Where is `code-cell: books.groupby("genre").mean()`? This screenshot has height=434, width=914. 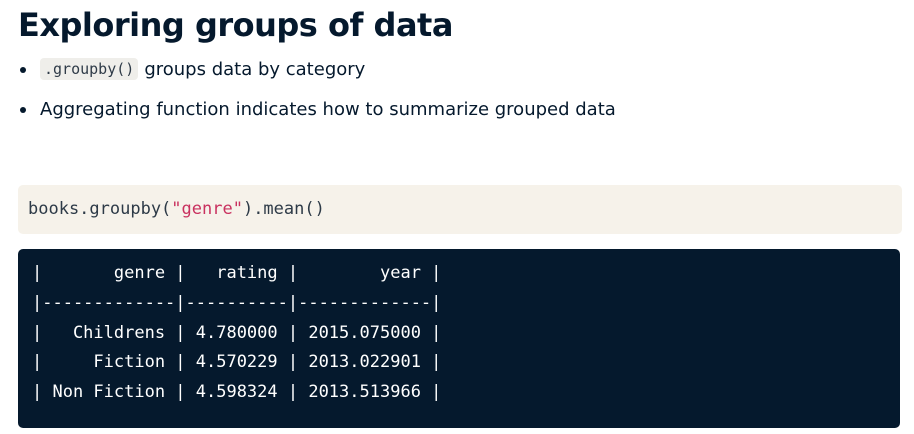
code-cell: books.groupby("genre").mean() is located at coordinates (460, 209).